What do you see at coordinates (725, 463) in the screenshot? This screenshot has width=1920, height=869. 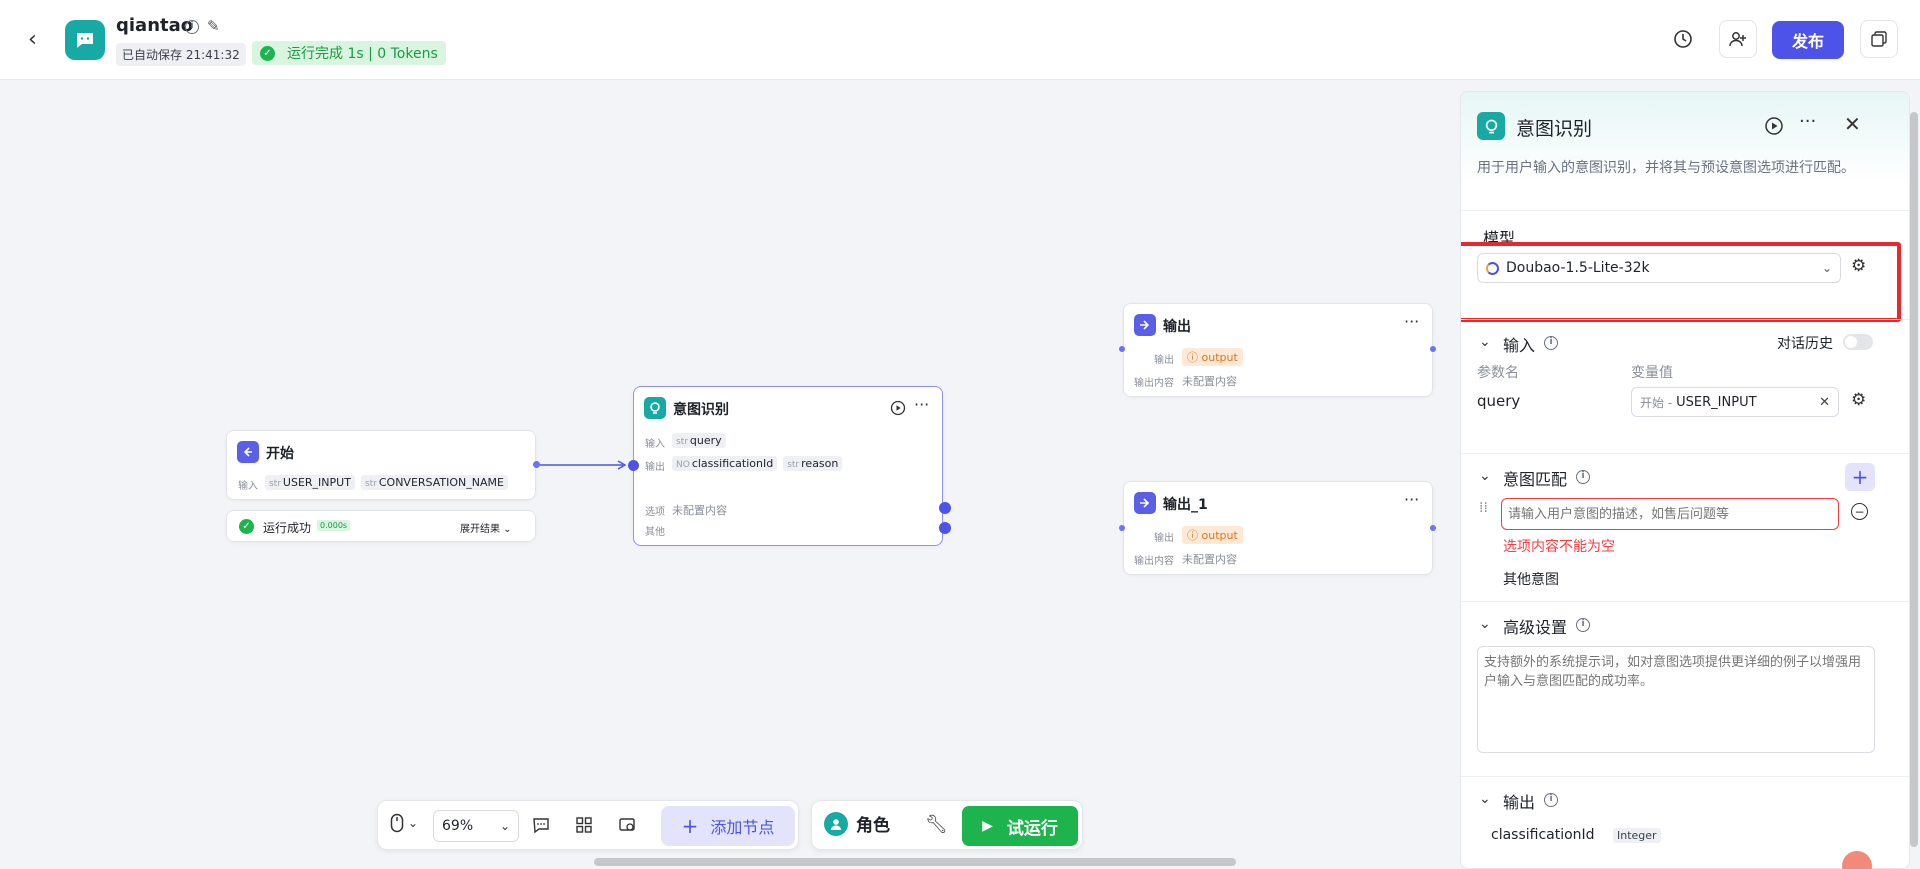 I see `var-tag: NO classificationId` at bounding box center [725, 463].